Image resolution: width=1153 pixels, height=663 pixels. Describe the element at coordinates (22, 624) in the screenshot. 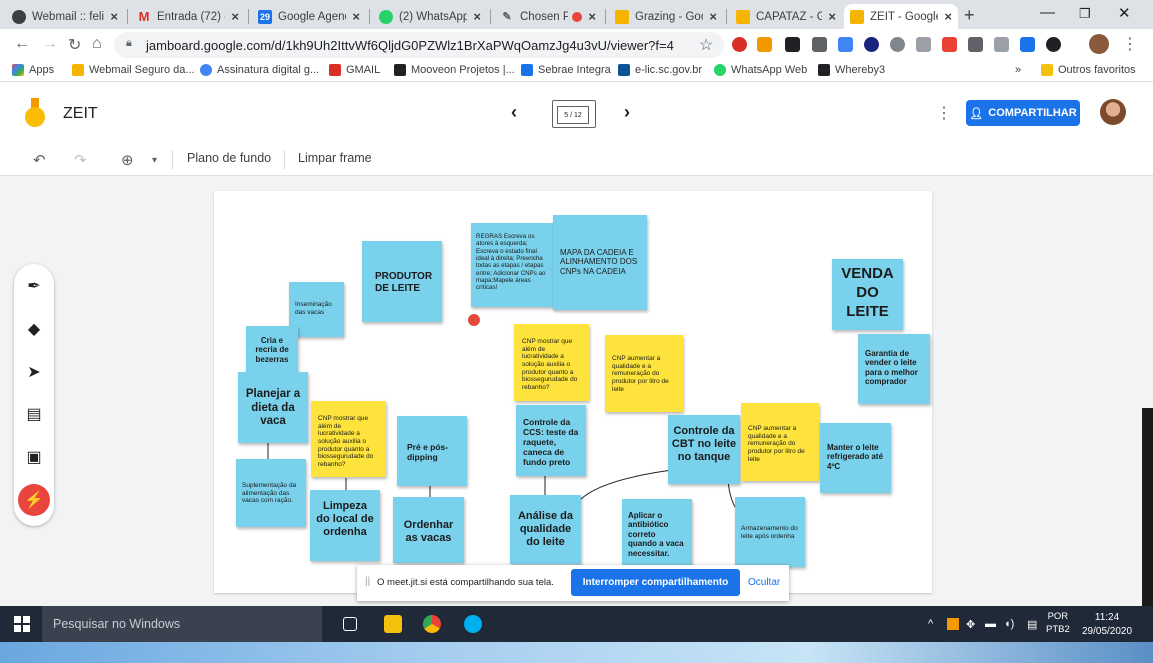

I see `windows-start-icon` at that location.